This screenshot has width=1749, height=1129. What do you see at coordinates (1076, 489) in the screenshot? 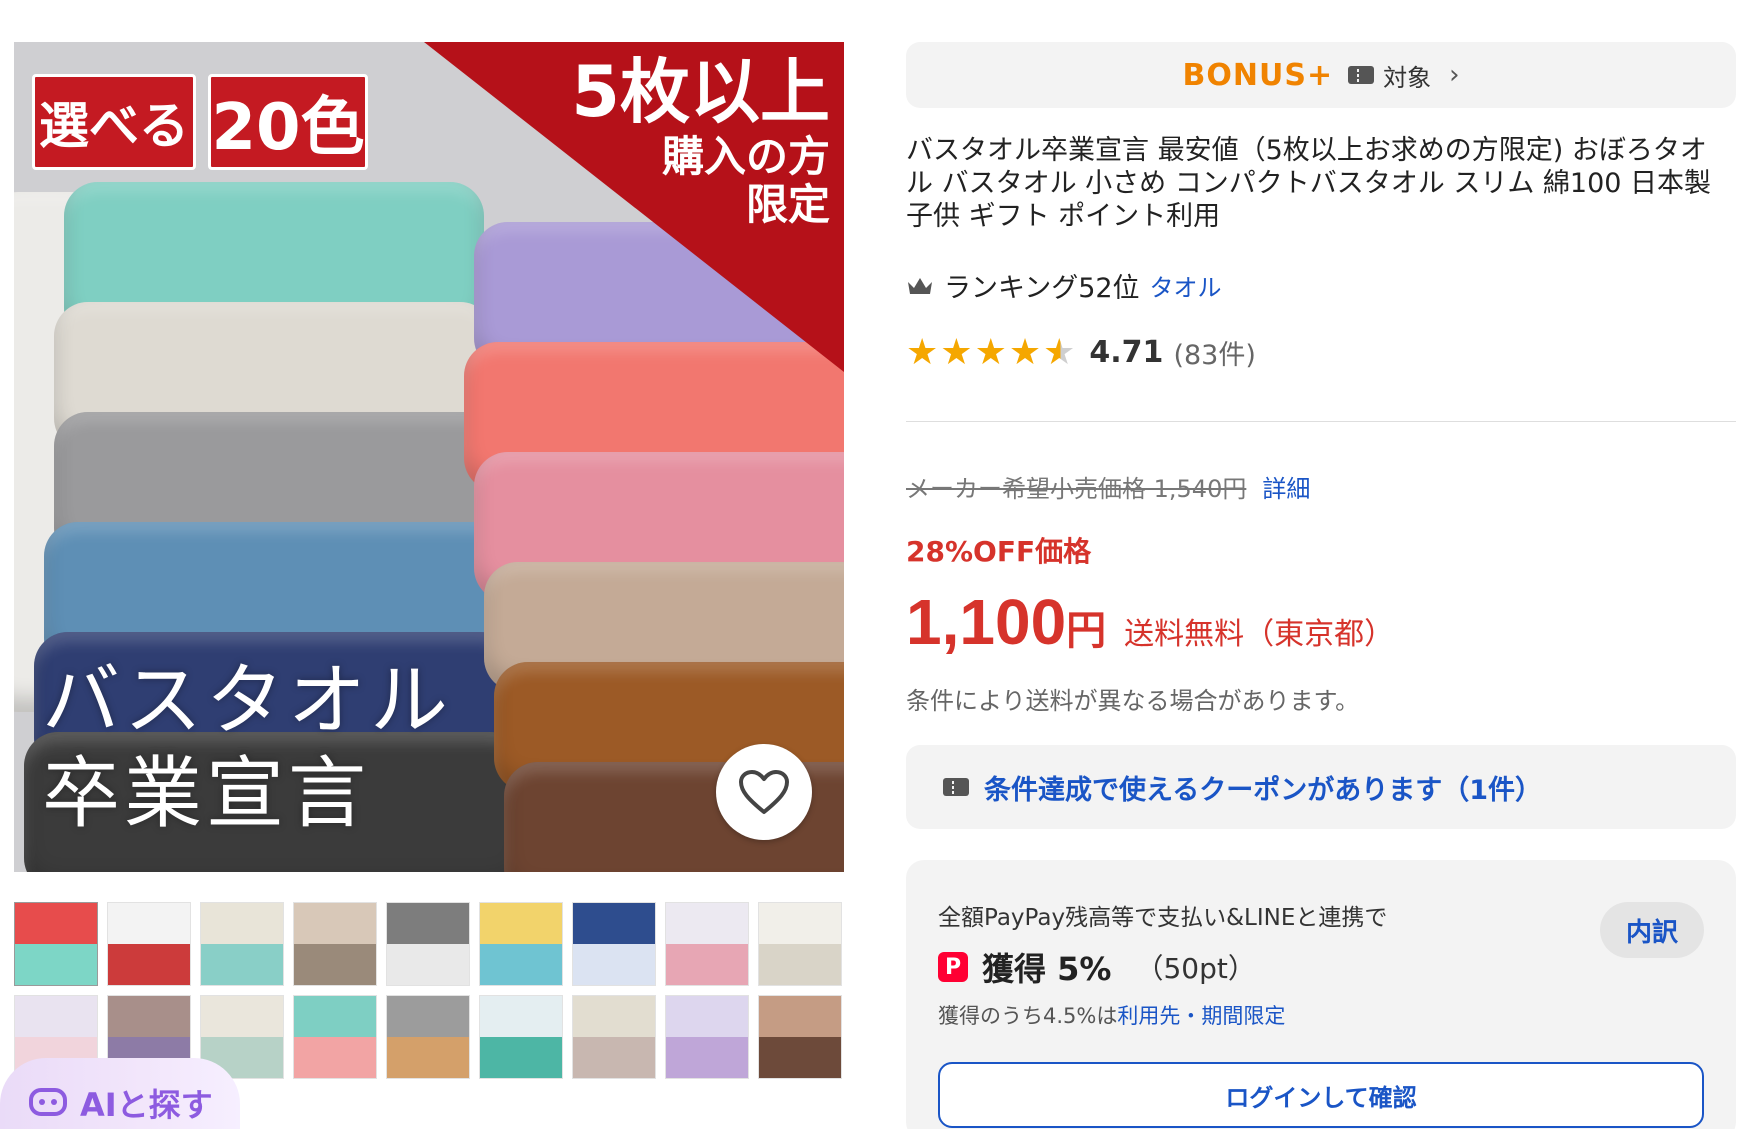
I see `list-price: メーカー希望小売価格 1,540円` at bounding box center [1076, 489].